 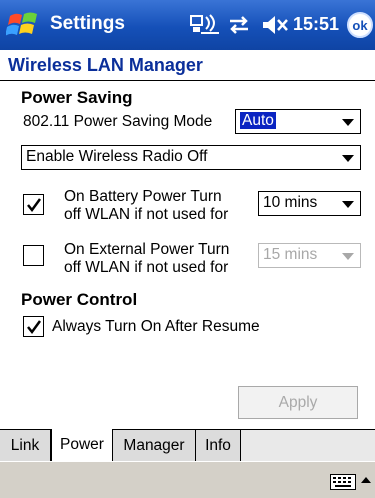 What do you see at coordinates (258, 120) in the screenshot?
I see `power-saving-mode-value: Auto` at bounding box center [258, 120].